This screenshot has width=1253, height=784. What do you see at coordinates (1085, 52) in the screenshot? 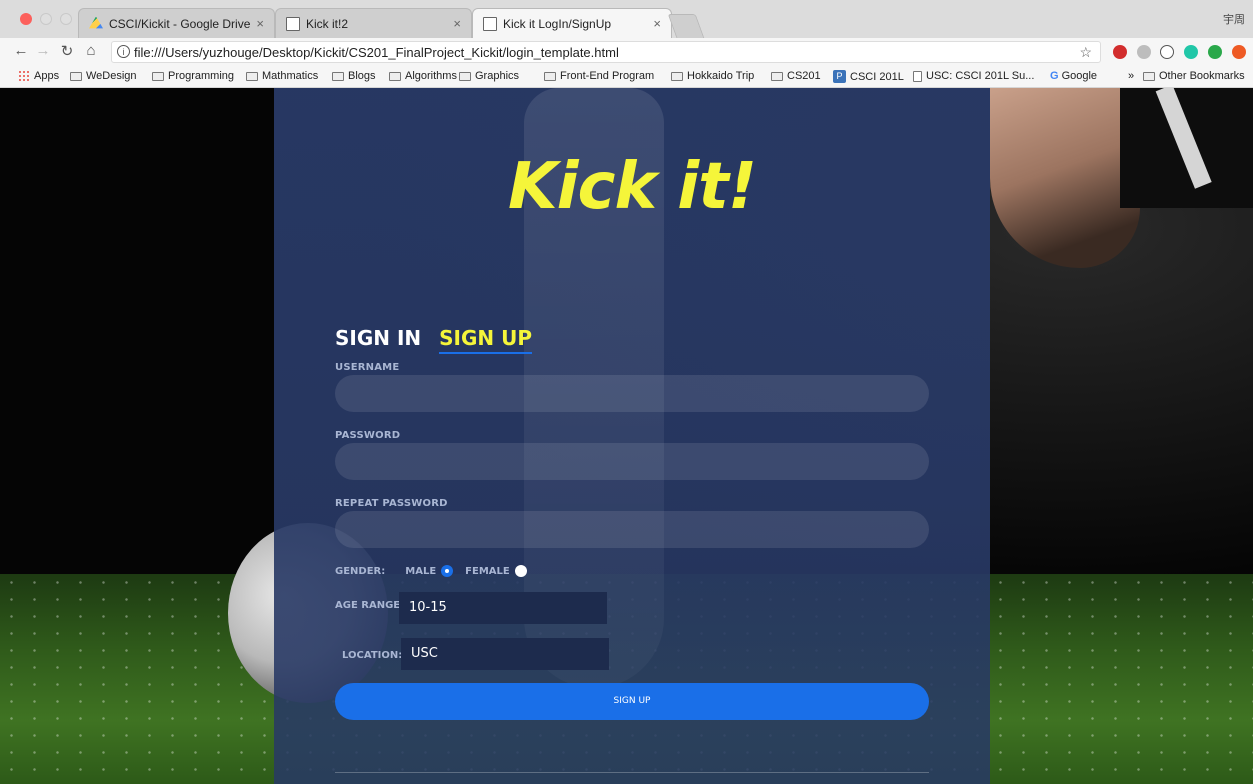
I see `bookmark-star-icon: ☆` at bounding box center [1085, 52].